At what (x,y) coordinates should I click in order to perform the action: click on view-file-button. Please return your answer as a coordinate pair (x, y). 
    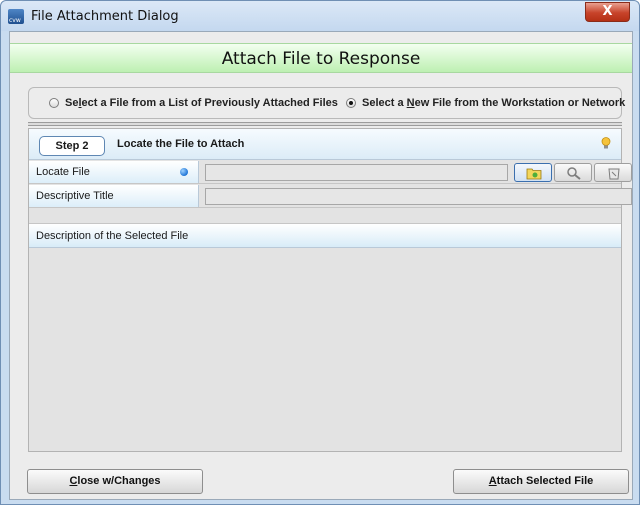
    Looking at the image, I should click on (573, 172).